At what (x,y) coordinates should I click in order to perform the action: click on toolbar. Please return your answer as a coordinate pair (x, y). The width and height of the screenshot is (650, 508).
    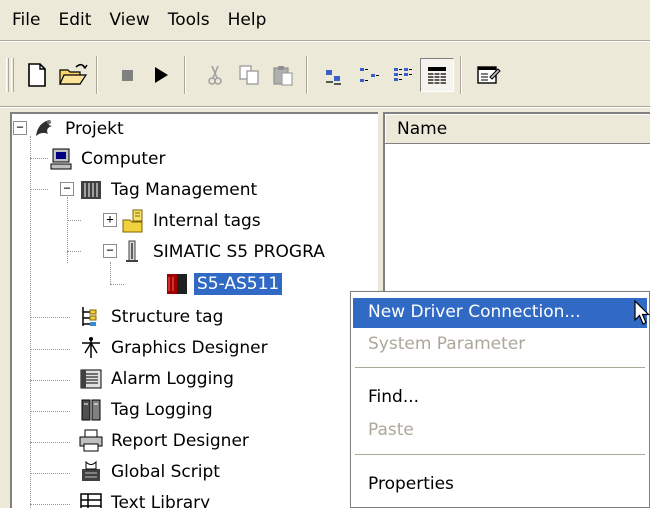
    Looking at the image, I should click on (325, 76).